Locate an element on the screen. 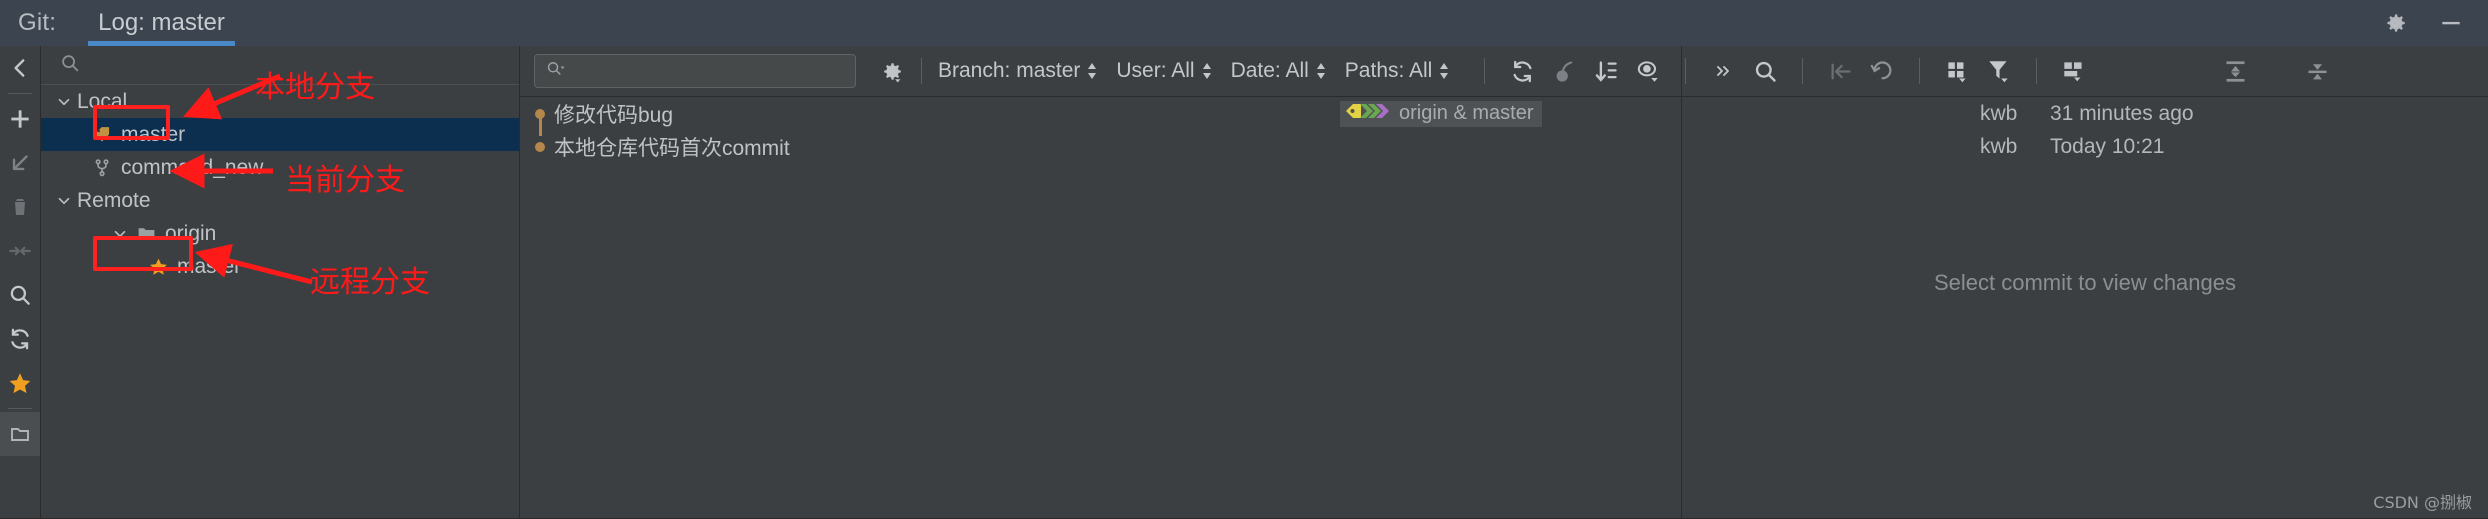 The height and width of the screenshot is (519, 2488). tab-log-master-label: Log: master is located at coordinates (161, 22).